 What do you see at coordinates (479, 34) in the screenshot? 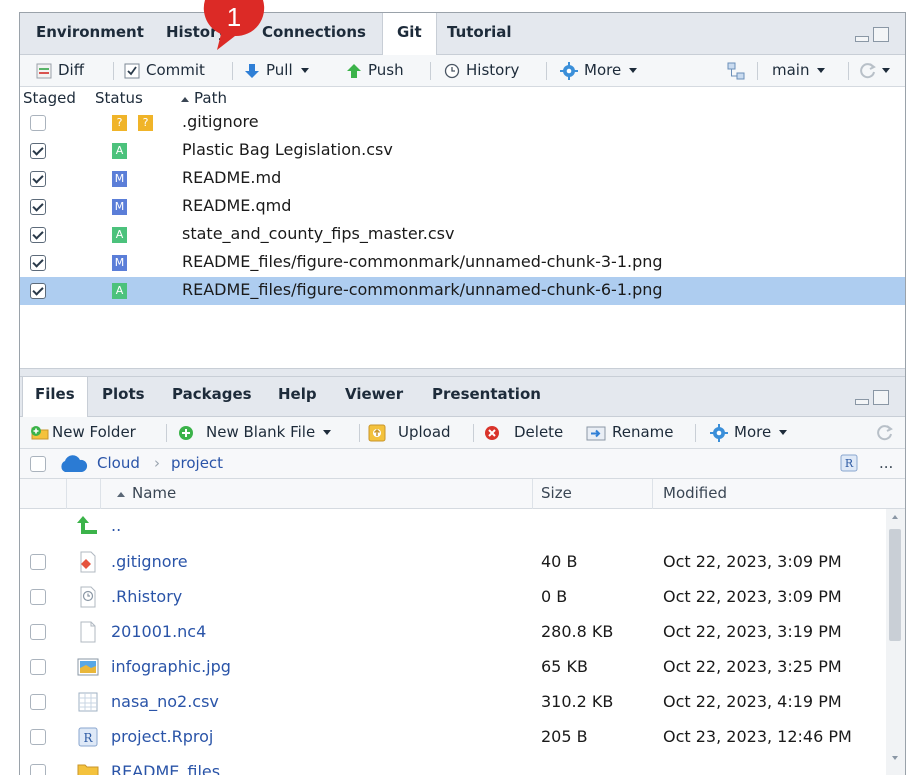
I see `tab-tutorial: Tutorial` at bounding box center [479, 34].